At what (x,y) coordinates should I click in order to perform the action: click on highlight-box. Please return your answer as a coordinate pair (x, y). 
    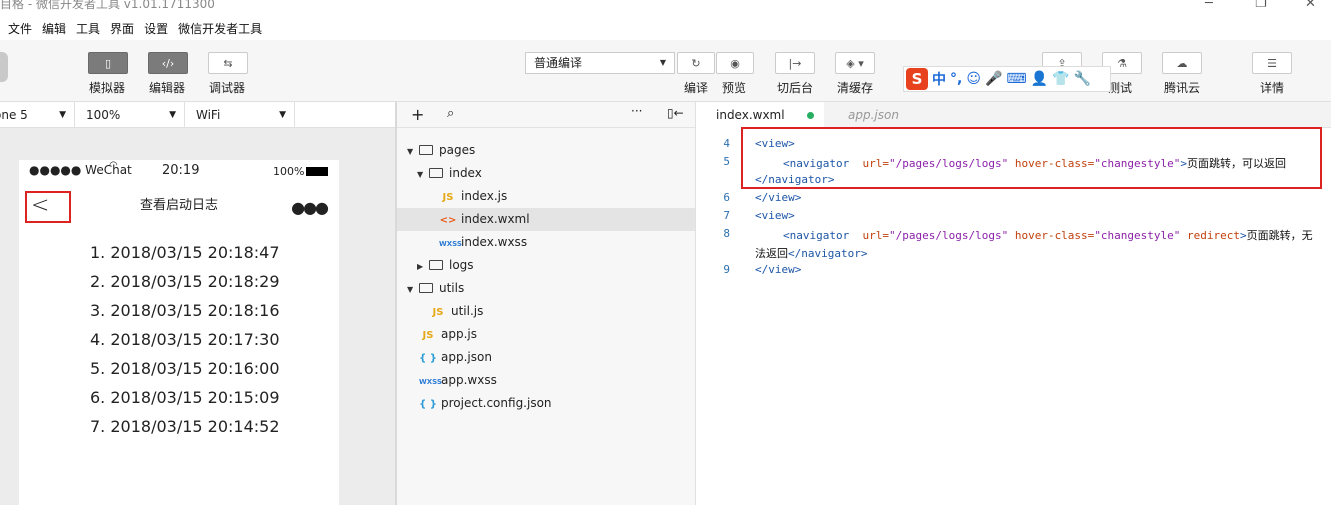
    Looking at the image, I should click on (1031, 158).